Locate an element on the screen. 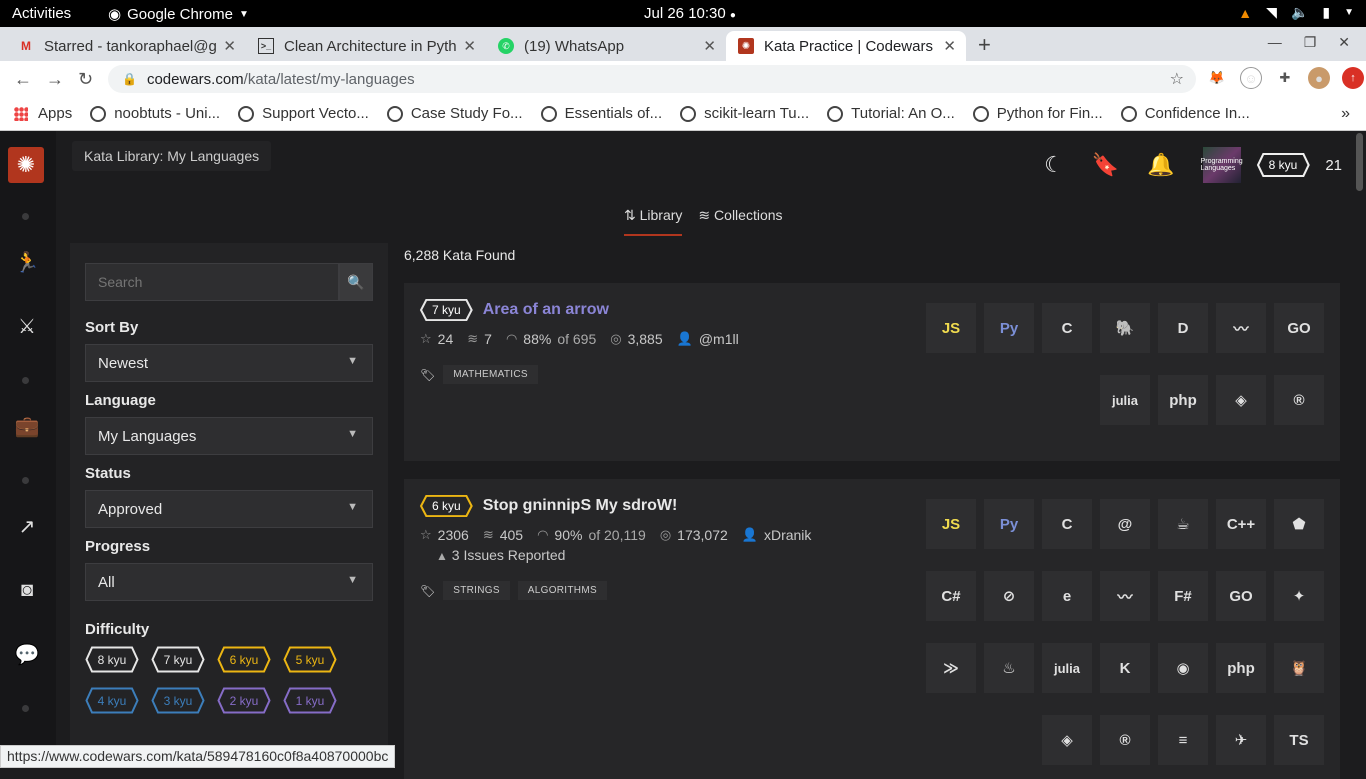 Image resolution: width=1366 pixels, height=779 pixels. language-icon: e is located at coordinates (1067, 596).